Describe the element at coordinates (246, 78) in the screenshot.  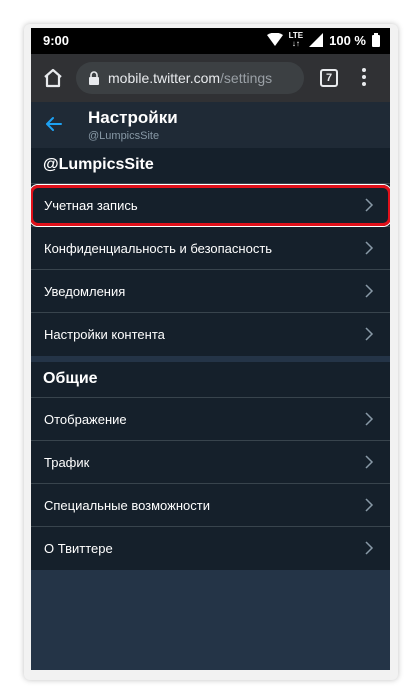
I see `url-path: /settings` at that location.